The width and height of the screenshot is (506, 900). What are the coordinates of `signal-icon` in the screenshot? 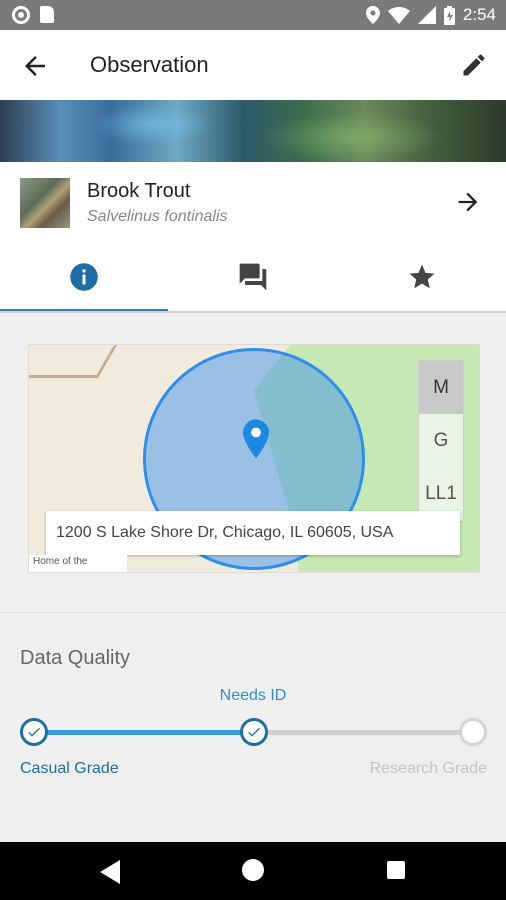 It's located at (426, 15).